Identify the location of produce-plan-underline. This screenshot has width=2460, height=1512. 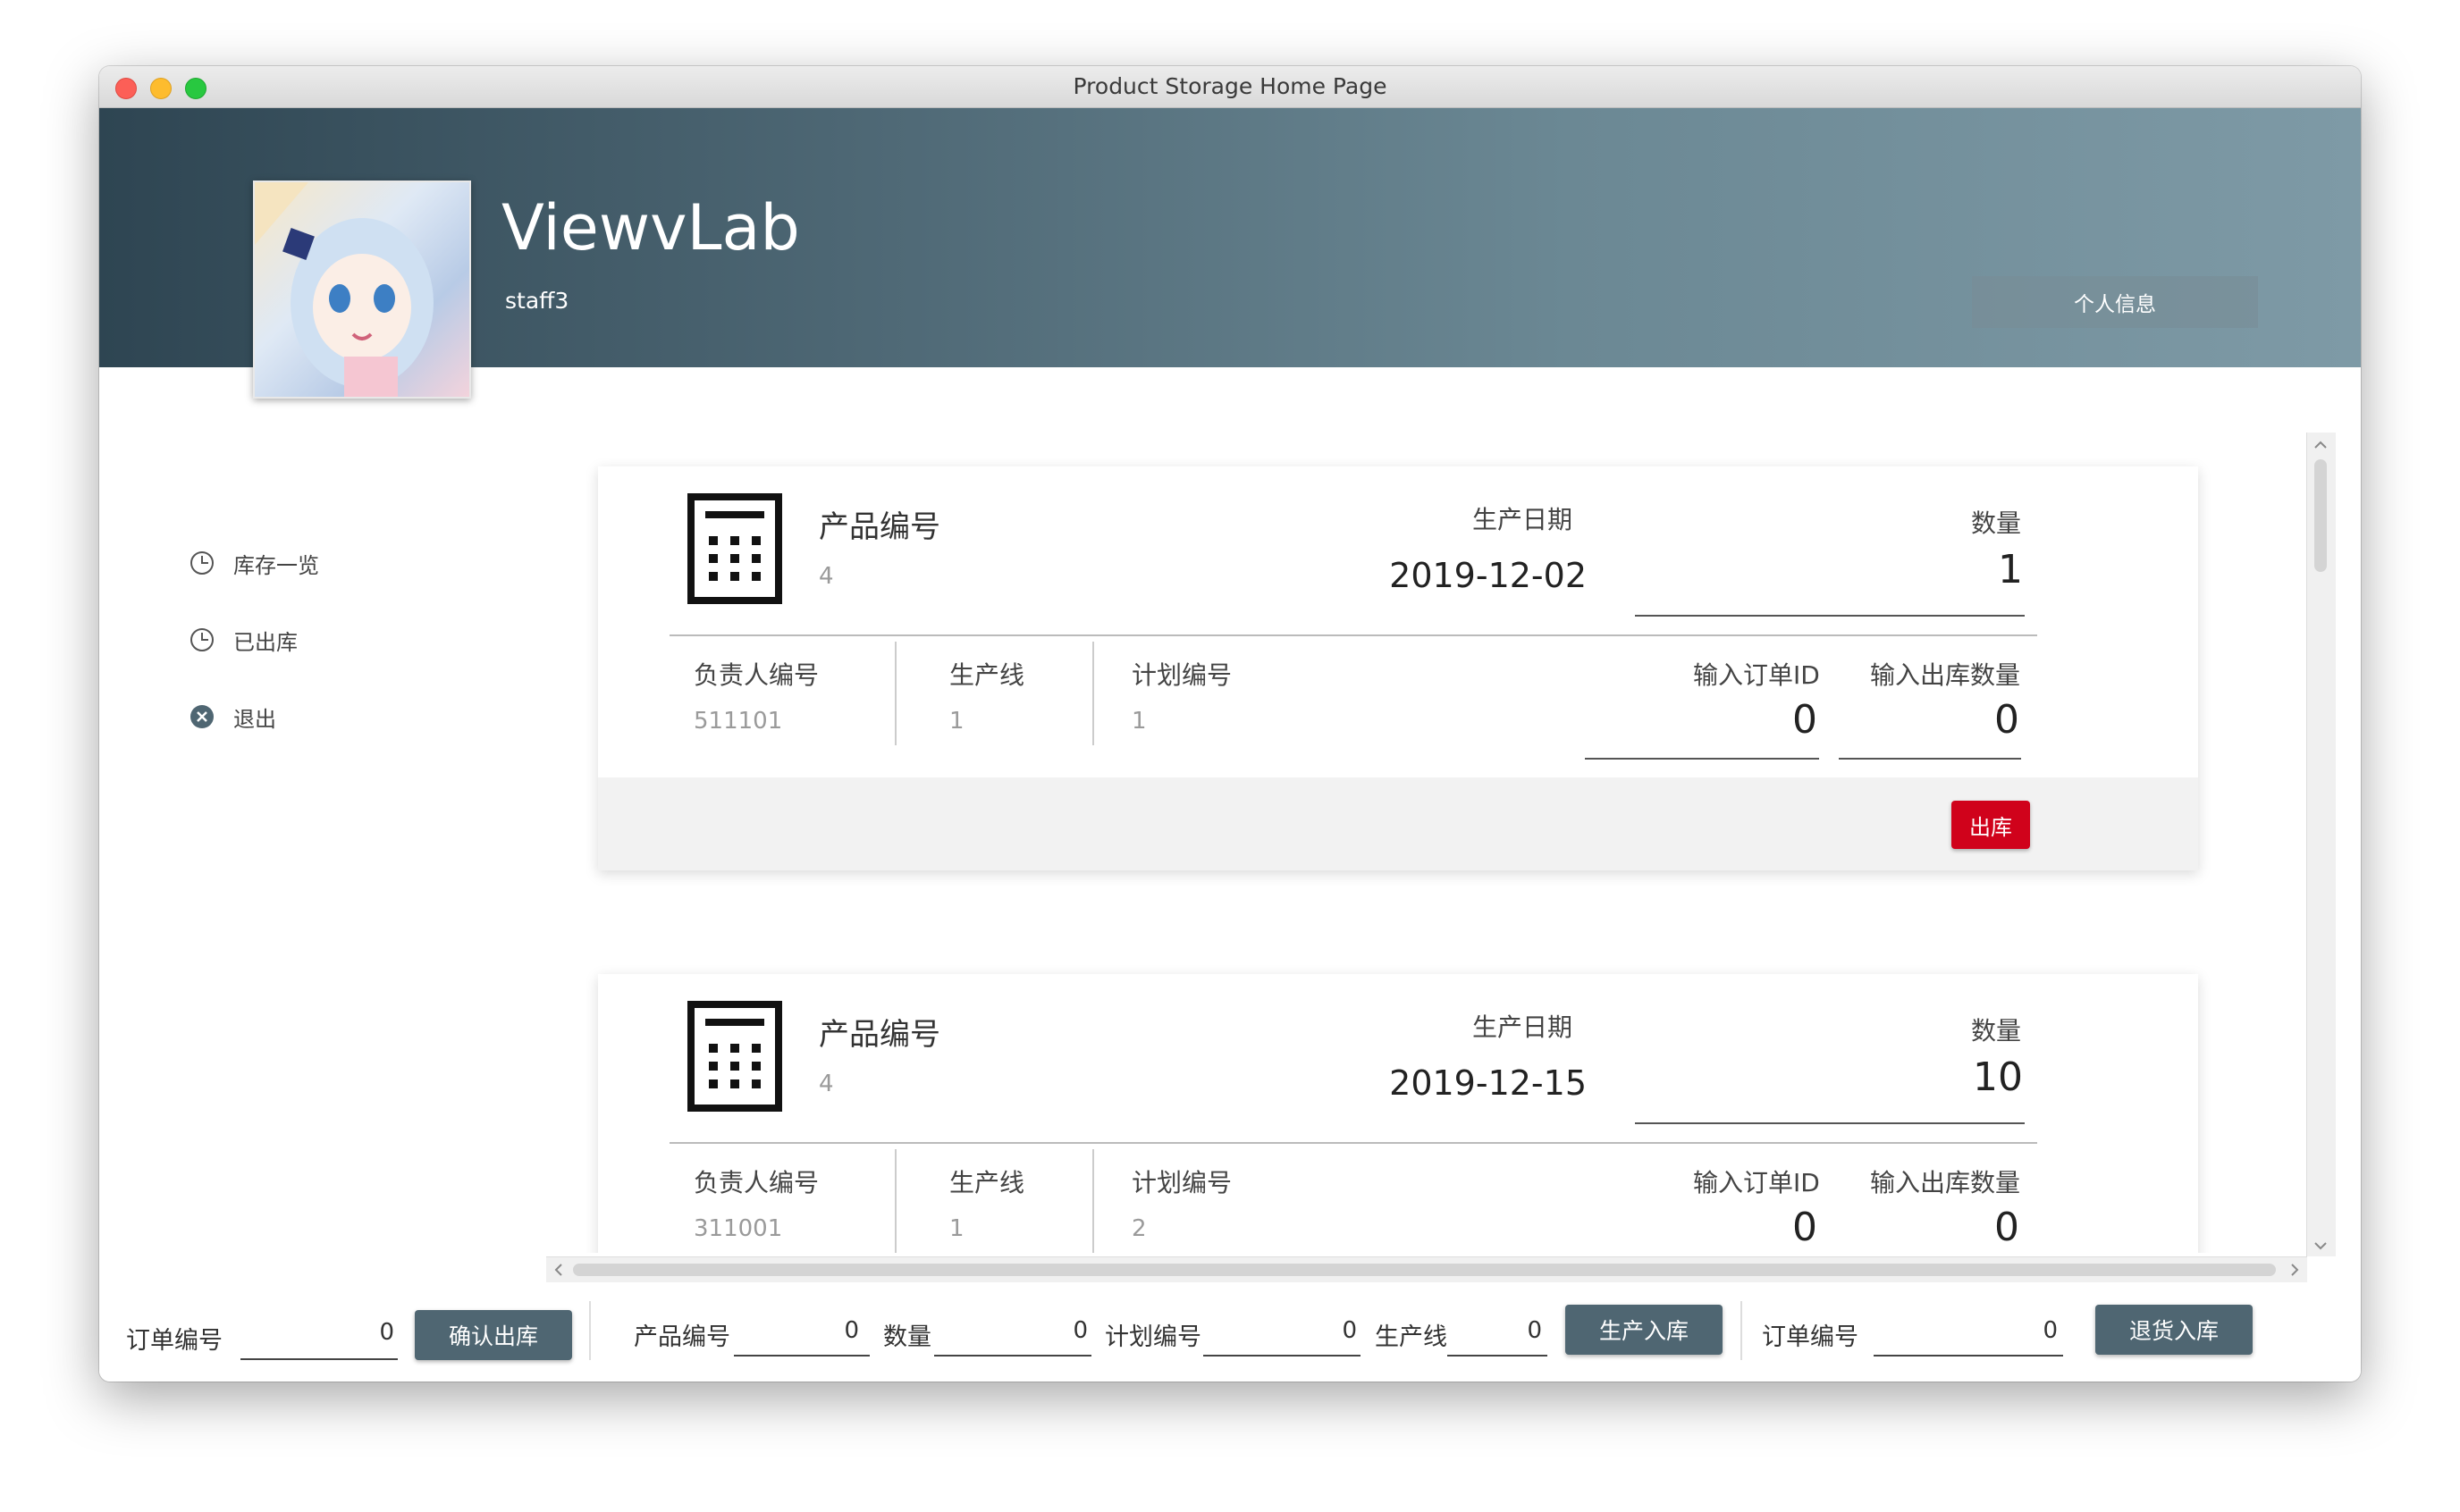
(1282, 1356).